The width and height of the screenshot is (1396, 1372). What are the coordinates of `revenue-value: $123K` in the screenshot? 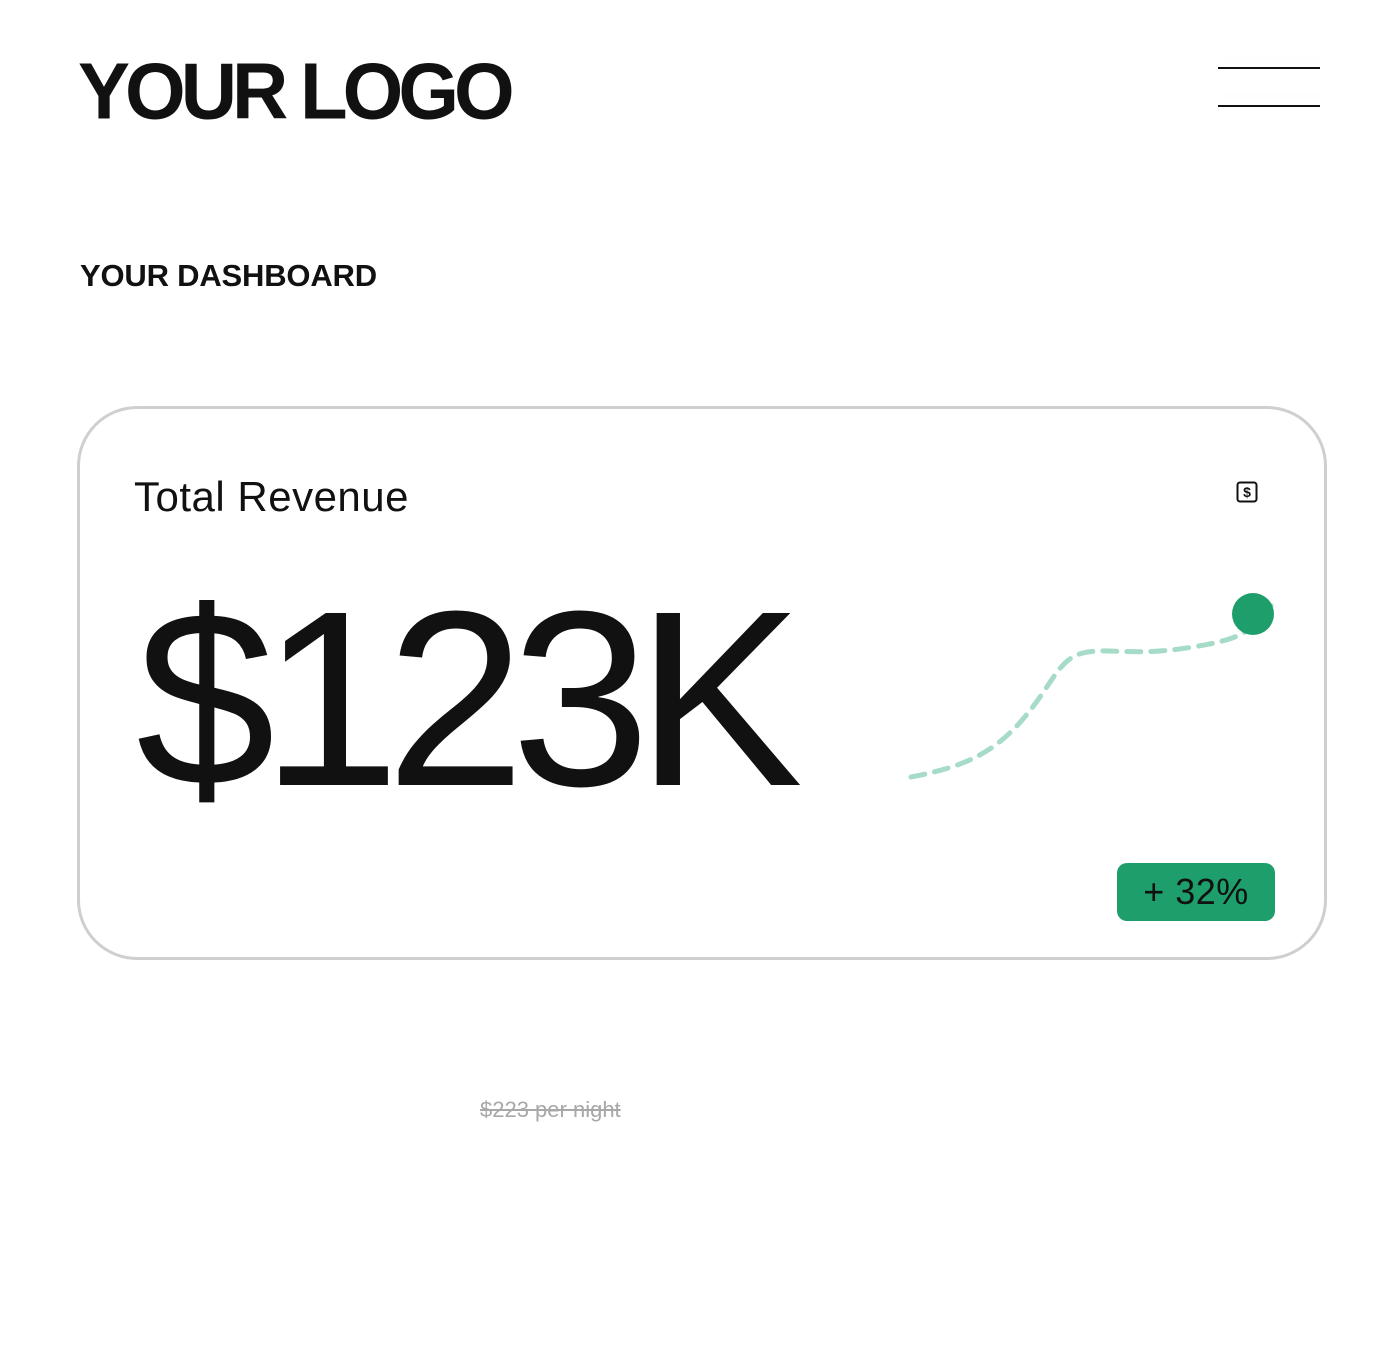 It's located at (469, 698).